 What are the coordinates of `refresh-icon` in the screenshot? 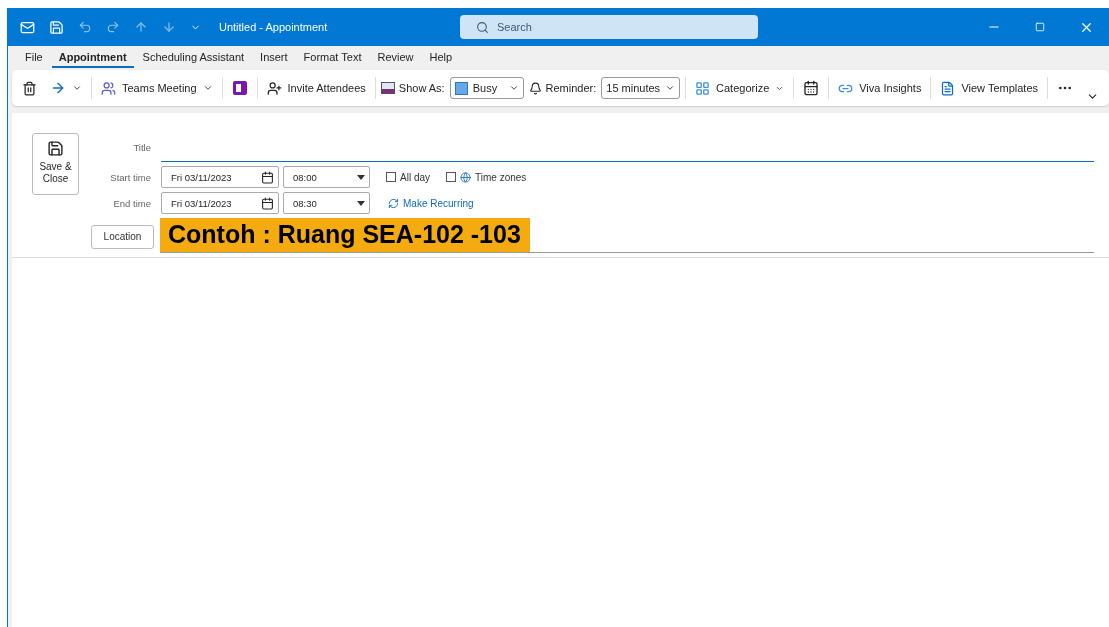 It's located at (393, 203).